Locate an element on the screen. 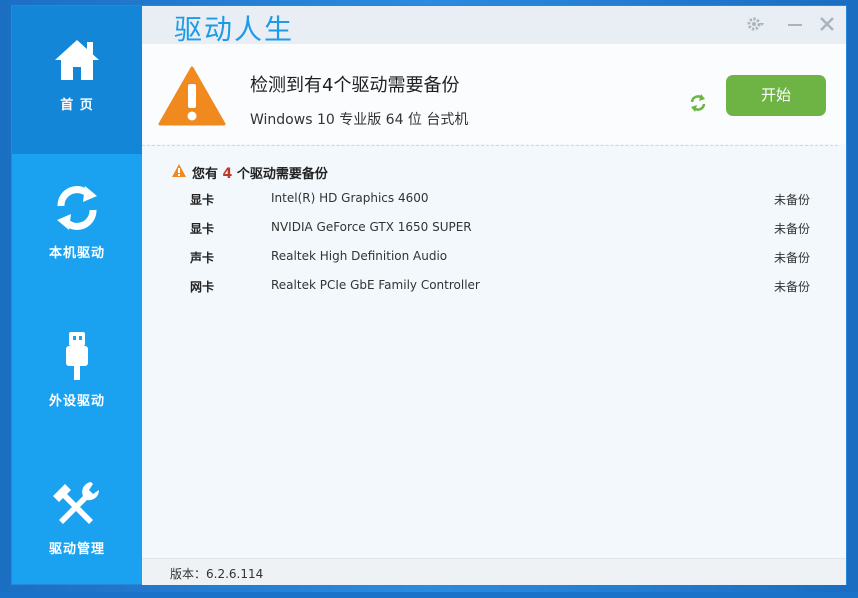 This screenshot has height=598, width=858. warning-icon is located at coordinates (192, 96).